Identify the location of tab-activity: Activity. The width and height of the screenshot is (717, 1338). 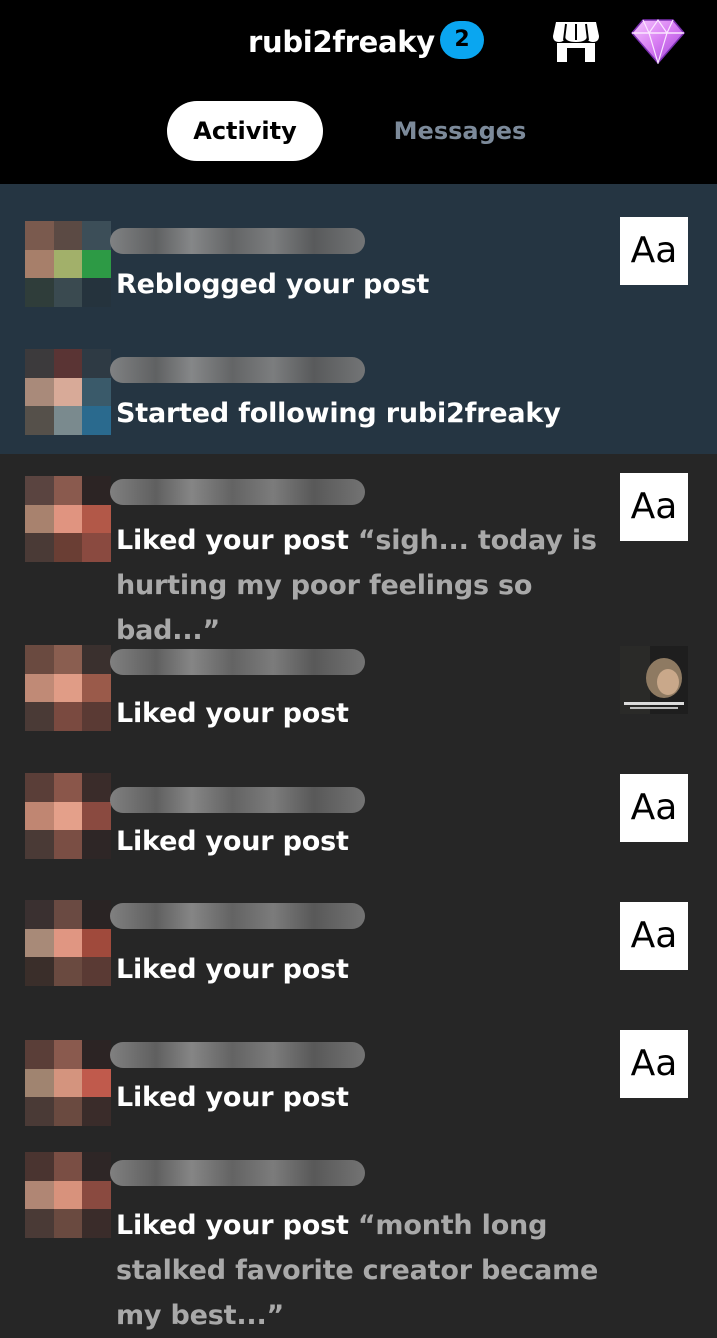
(245, 131).